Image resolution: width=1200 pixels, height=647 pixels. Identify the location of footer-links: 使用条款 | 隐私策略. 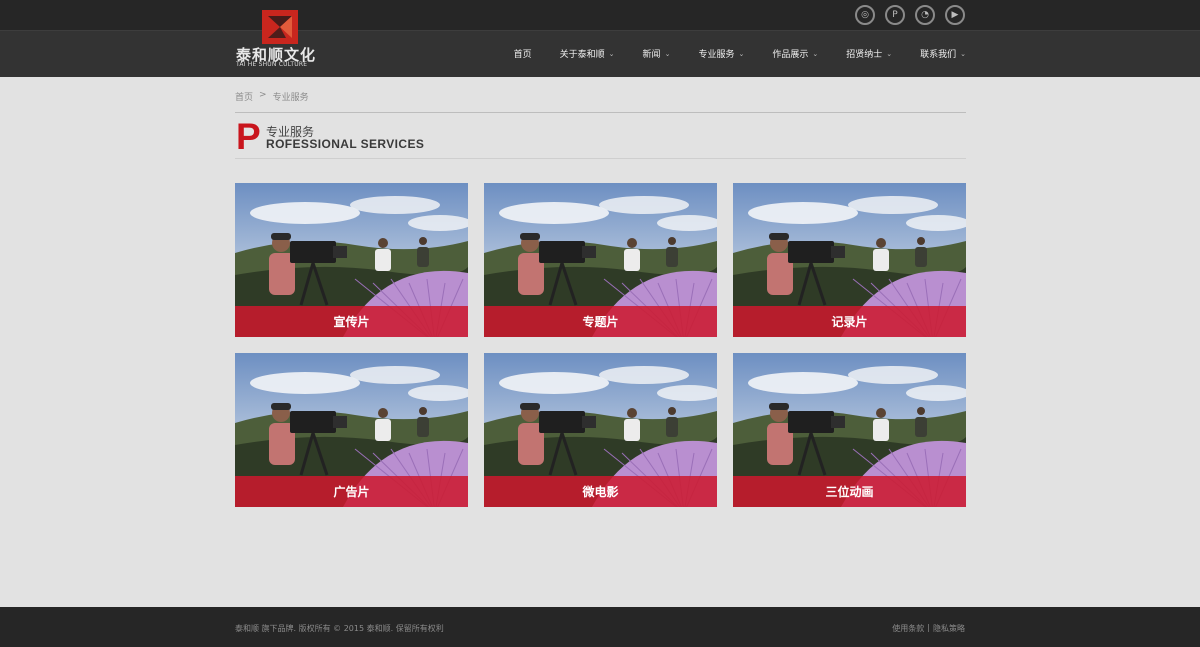
(928, 628).